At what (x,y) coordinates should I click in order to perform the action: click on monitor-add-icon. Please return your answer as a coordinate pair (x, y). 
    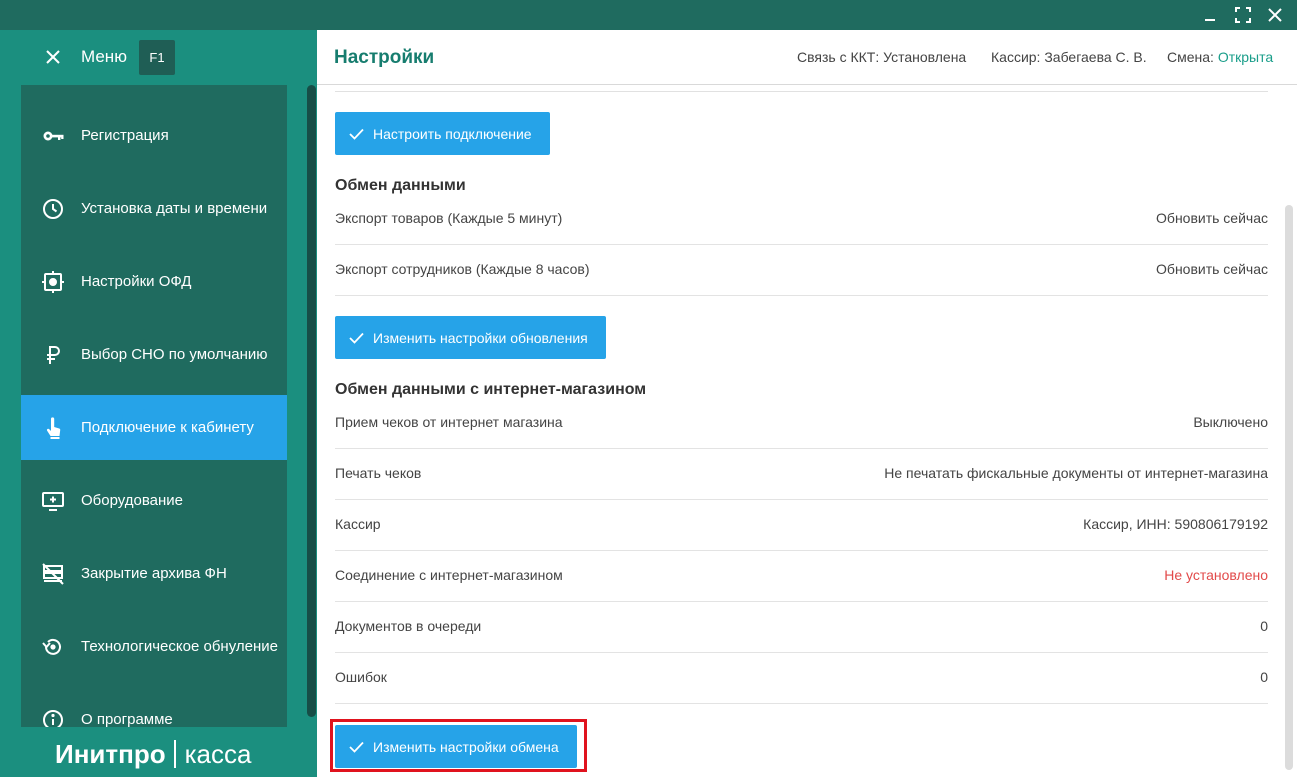
    Looking at the image, I should click on (53, 501).